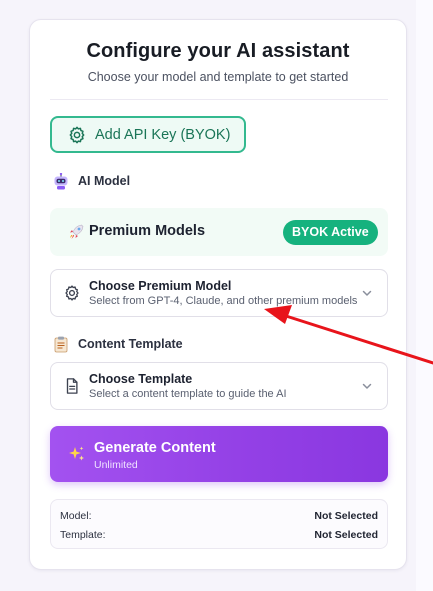 Image resolution: width=433 pixels, height=591 pixels. What do you see at coordinates (76, 516) in the screenshot?
I see `summary-model-label: Model:` at bounding box center [76, 516].